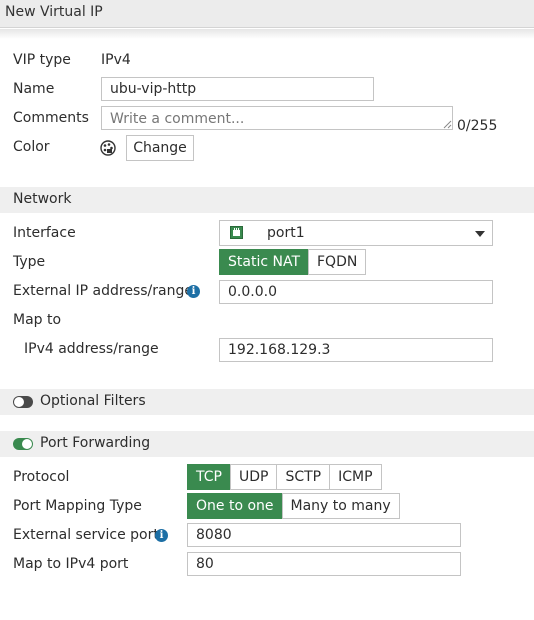 The height and width of the screenshot is (620, 534). Describe the element at coordinates (209, 477) in the screenshot. I see `protocol-option-tcp: TCP` at that location.